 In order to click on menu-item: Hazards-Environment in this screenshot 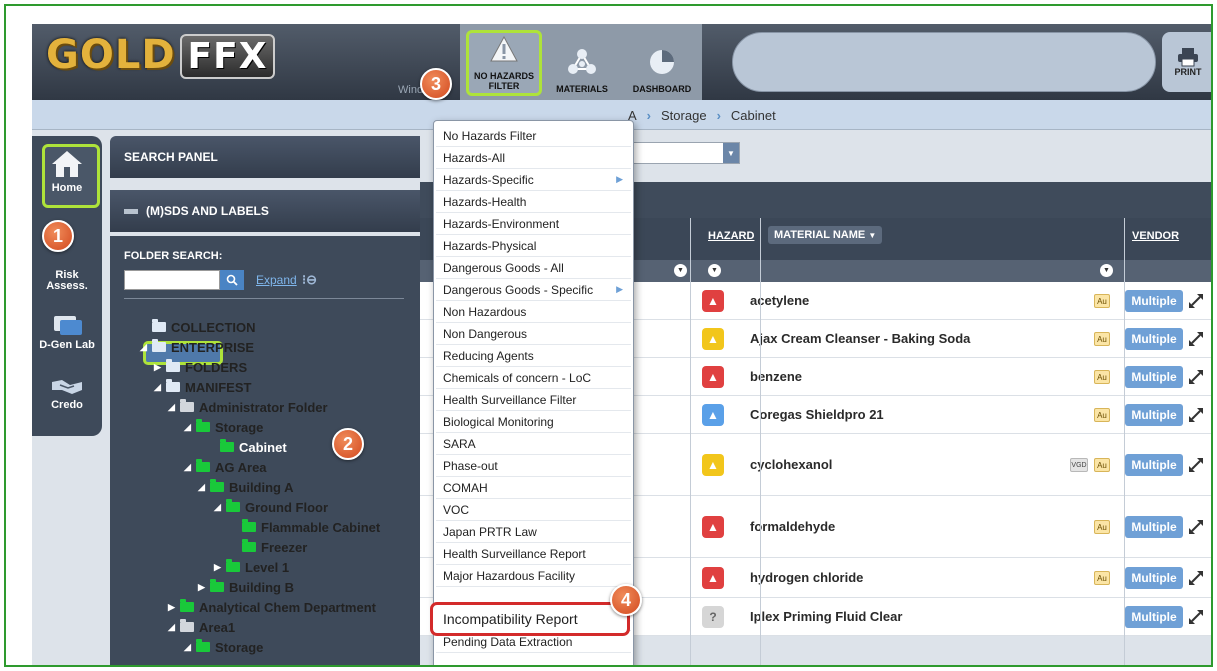, I will do `click(533, 224)`.